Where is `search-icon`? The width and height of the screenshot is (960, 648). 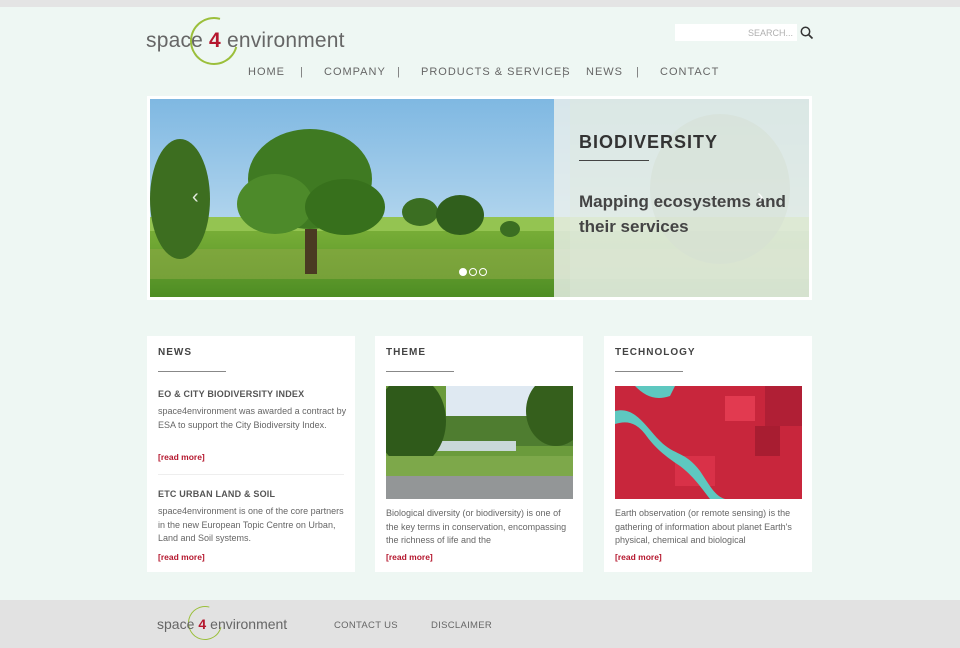 search-icon is located at coordinates (807, 33).